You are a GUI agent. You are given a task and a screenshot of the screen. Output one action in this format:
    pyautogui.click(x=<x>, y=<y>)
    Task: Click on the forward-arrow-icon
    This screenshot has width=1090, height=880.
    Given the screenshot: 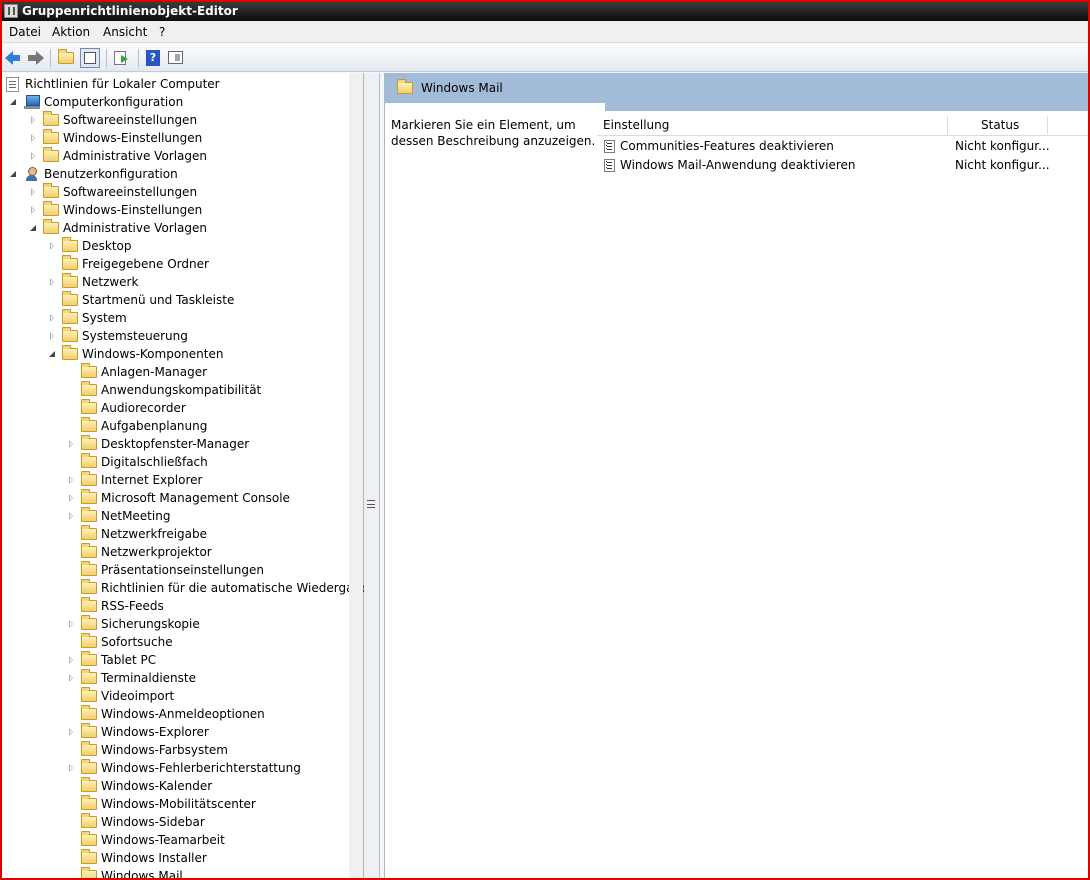 What is the action you would take?
    pyautogui.click(x=36, y=58)
    